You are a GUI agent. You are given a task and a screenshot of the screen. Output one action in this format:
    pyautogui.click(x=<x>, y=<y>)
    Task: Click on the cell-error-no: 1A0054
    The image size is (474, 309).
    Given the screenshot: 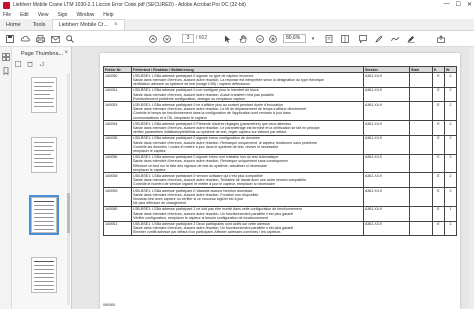 What is the action you would take?
    pyautogui.click(x=117, y=128)
    